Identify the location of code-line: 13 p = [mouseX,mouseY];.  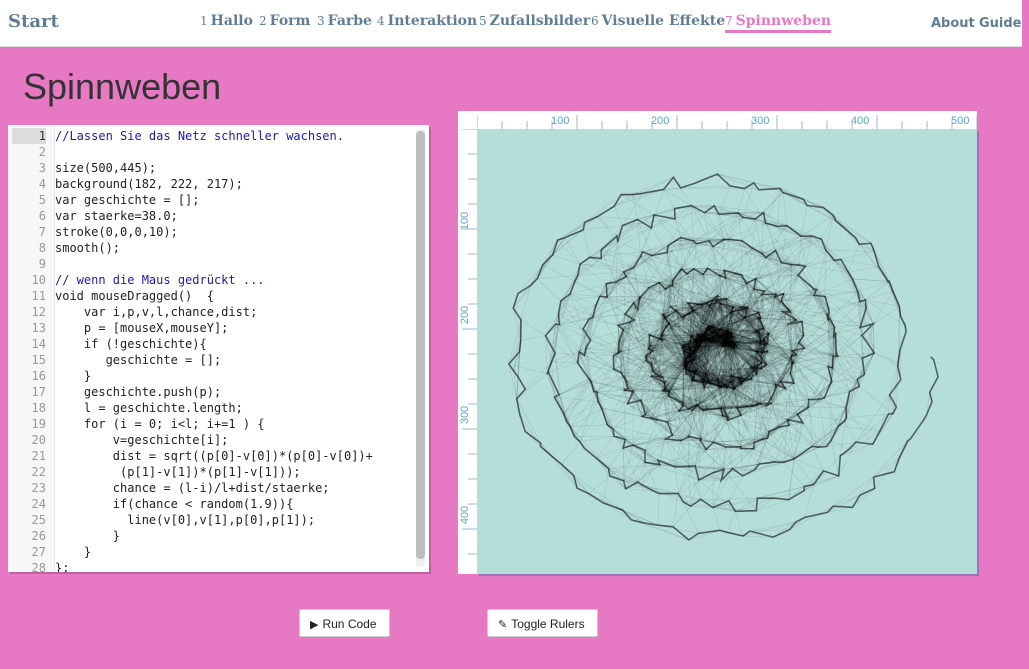
(210, 328).